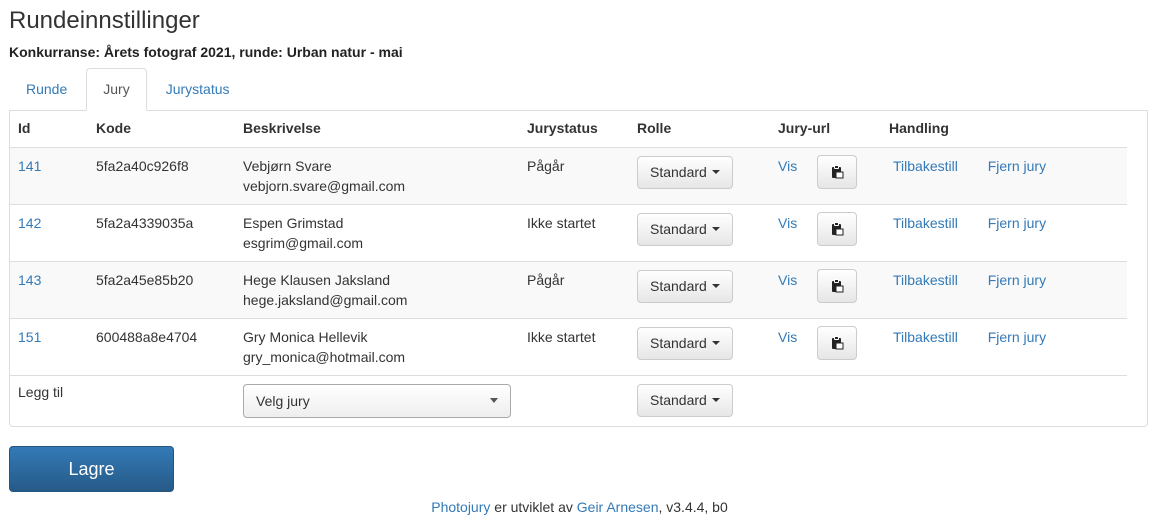 The width and height of the screenshot is (1159, 532). Describe the element at coordinates (29, 166) in the screenshot. I see `jury-id-link: 141` at that location.